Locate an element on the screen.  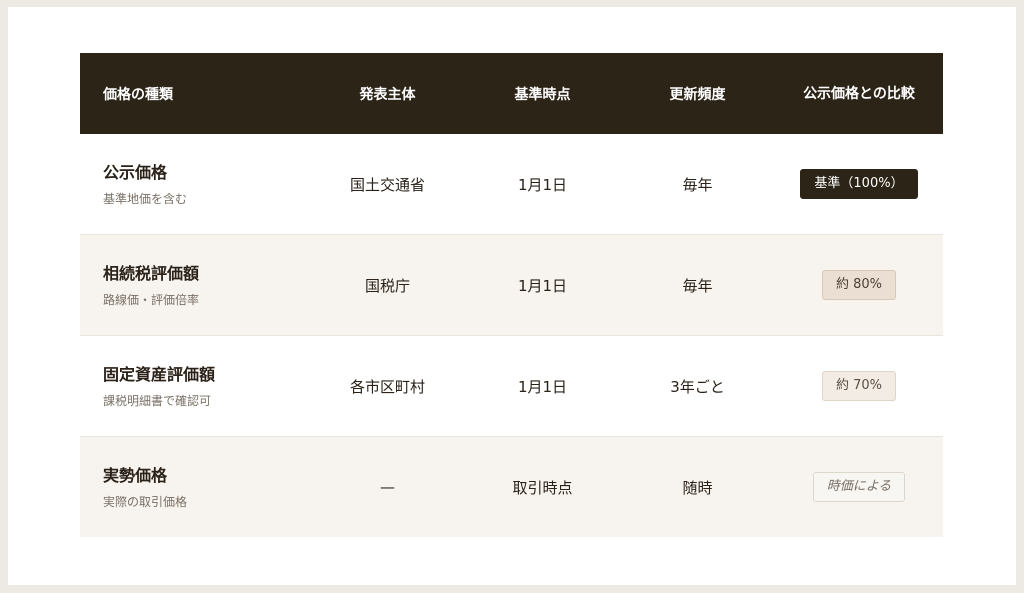
frequency-cell: 随時 is located at coordinates (697, 487).